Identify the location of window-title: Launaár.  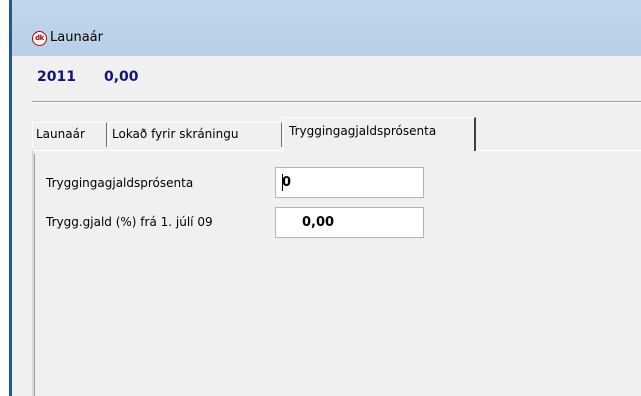
(76, 37).